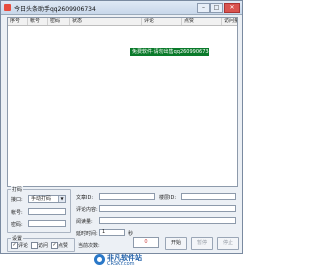 This screenshot has width=320, height=269. Describe the element at coordinates (121, 8) in the screenshot. I see `title-bar: 今日头条助手qq2609906734 – □ ✕` at that location.